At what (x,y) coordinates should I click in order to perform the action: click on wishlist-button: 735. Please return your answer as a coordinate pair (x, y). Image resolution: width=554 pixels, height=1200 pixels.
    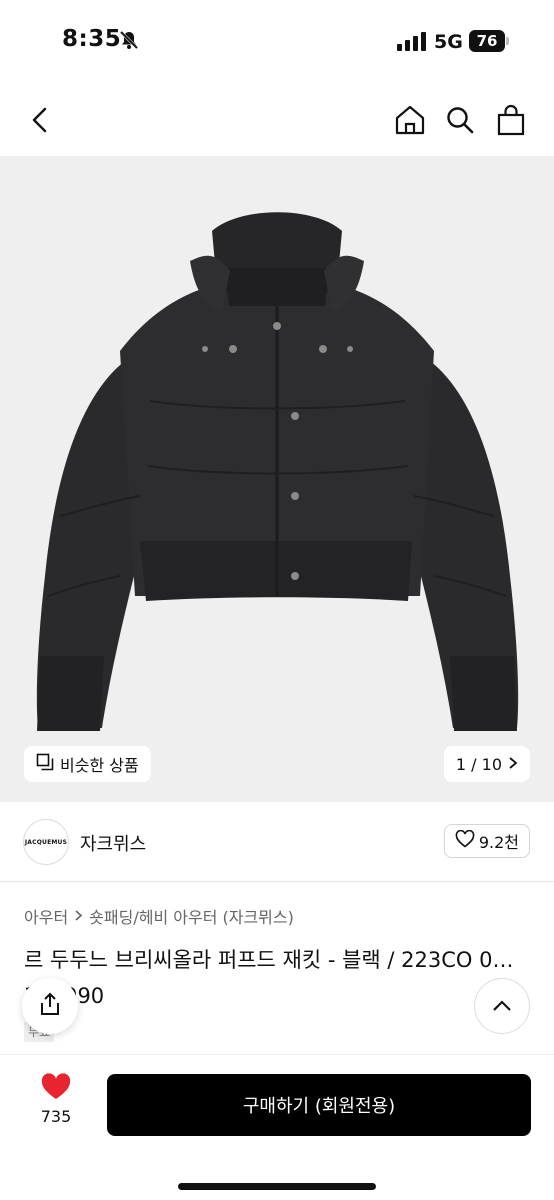
    Looking at the image, I should click on (56, 1099).